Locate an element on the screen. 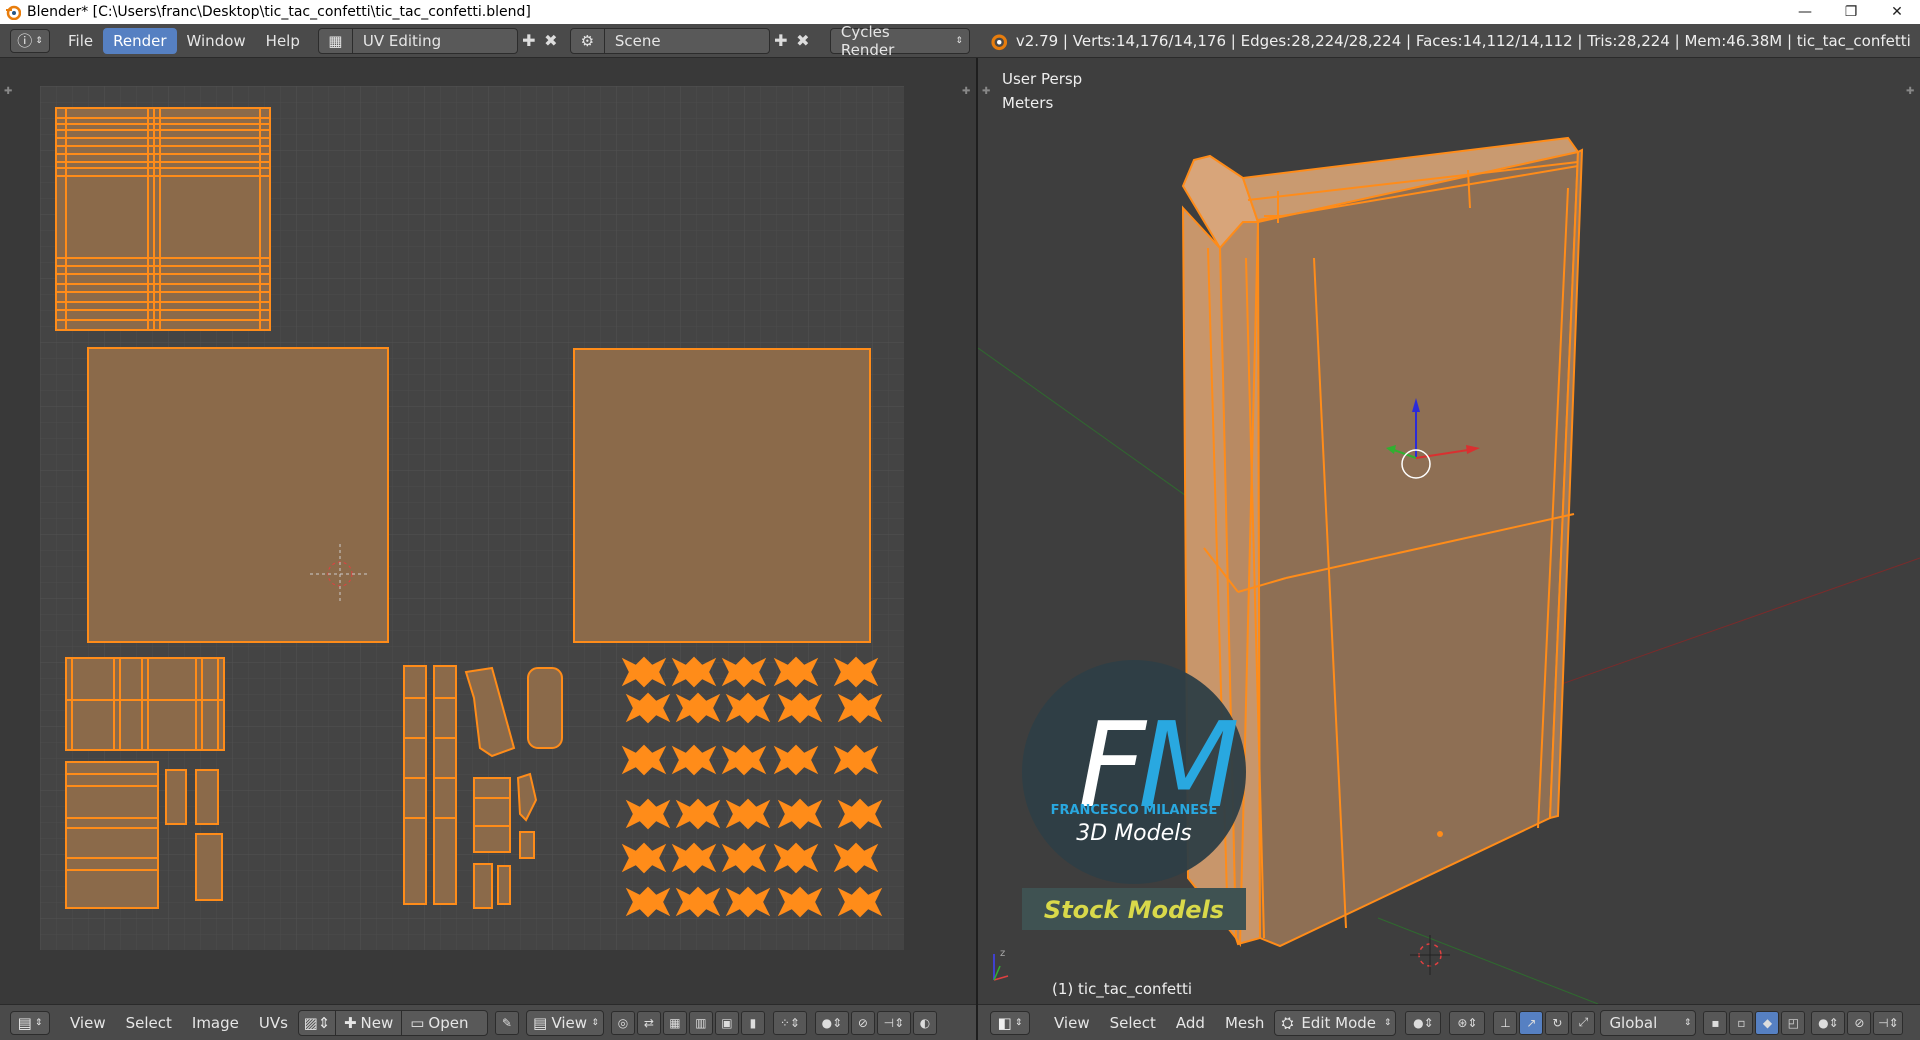 Image resolution: width=1920 pixels, height=1040 pixels. menu-window: Window is located at coordinates (216, 41).